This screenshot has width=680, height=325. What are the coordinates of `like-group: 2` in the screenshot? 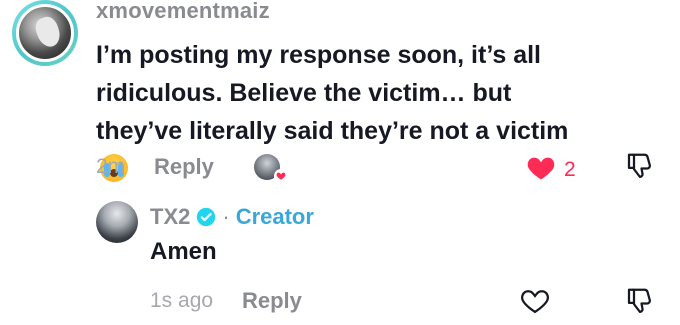 It's located at (551, 169).